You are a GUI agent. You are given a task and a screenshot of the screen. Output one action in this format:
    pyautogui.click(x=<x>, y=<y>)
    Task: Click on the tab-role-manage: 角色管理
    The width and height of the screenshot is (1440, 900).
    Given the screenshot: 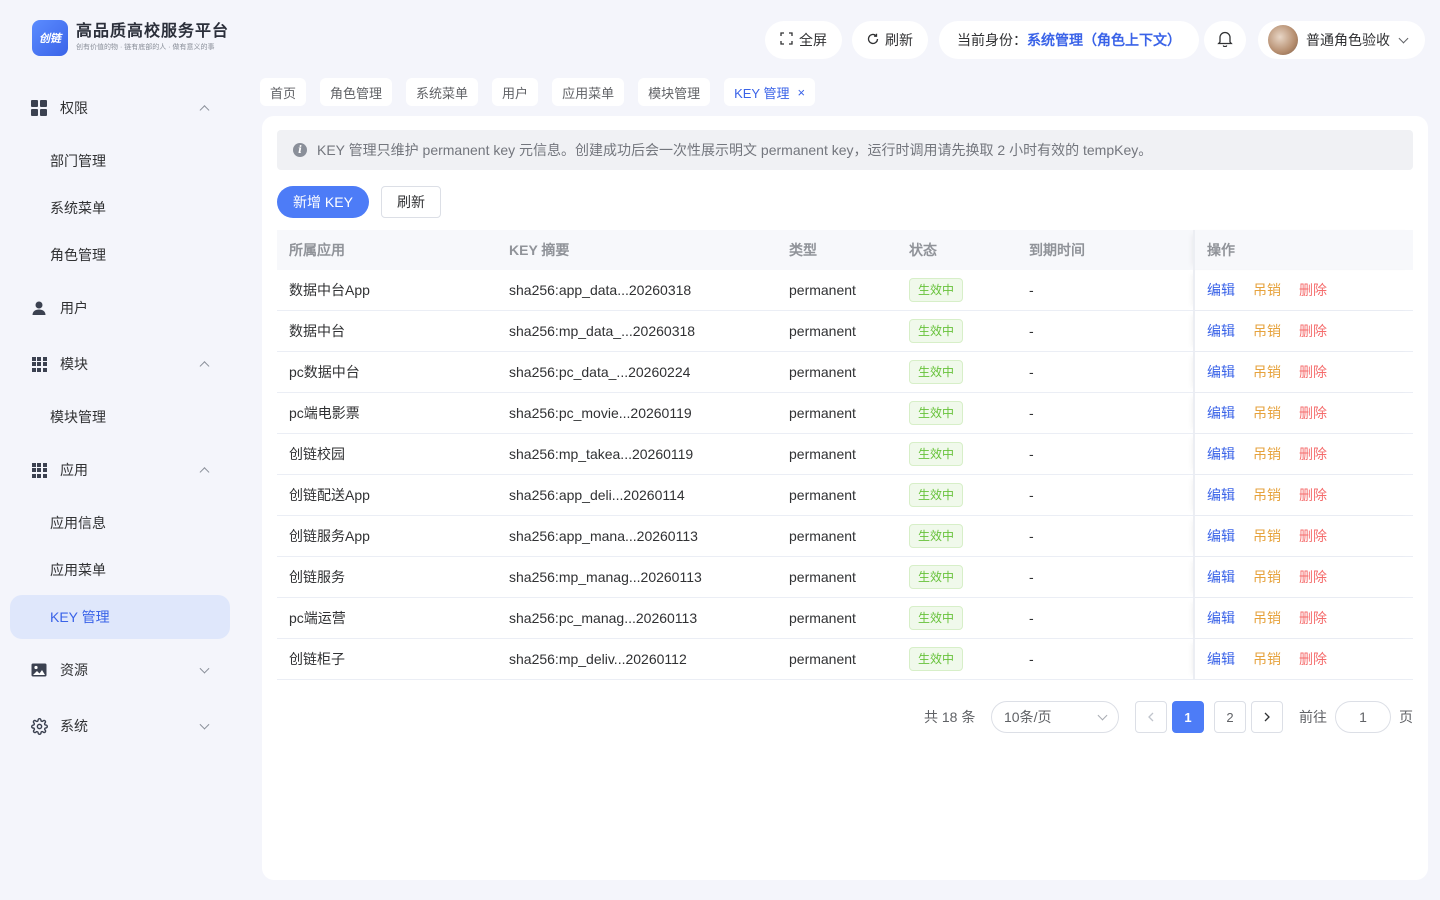 What is the action you would take?
    pyautogui.click(x=356, y=92)
    